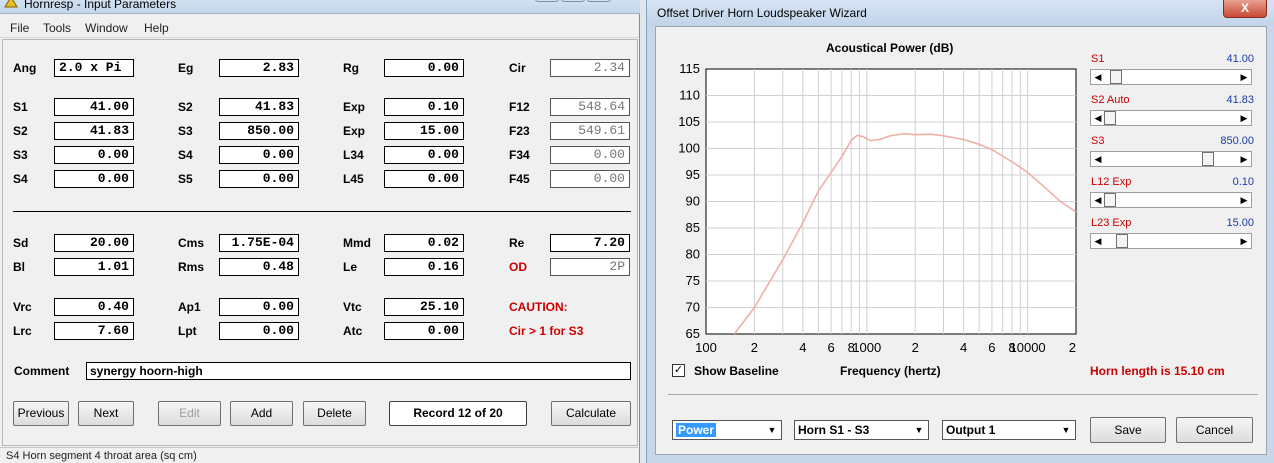 Image resolution: width=1274 pixels, height=463 pixels. What do you see at coordinates (678, 370) in the screenshot?
I see `show-baseline-checkbox: ✓` at bounding box center [678, 370].